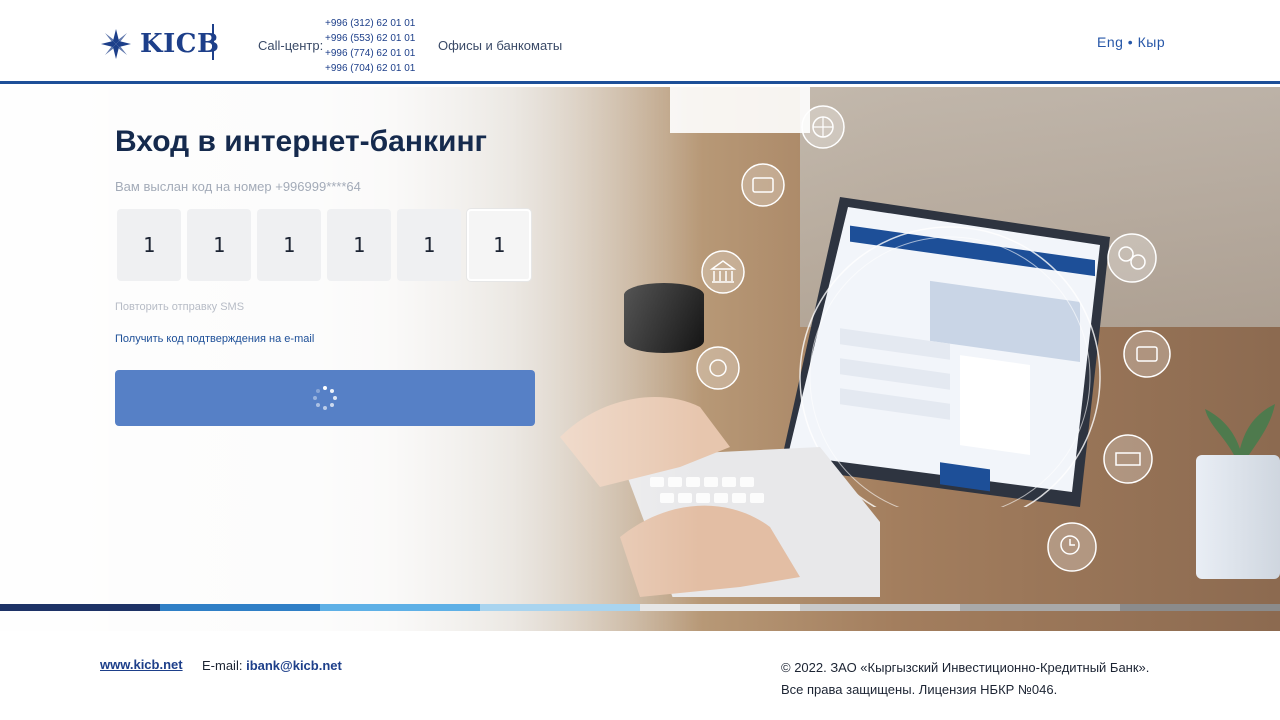 The width and height of the screenshot is (1280, 720). I want to click on check-icon, so click(1128, 459).